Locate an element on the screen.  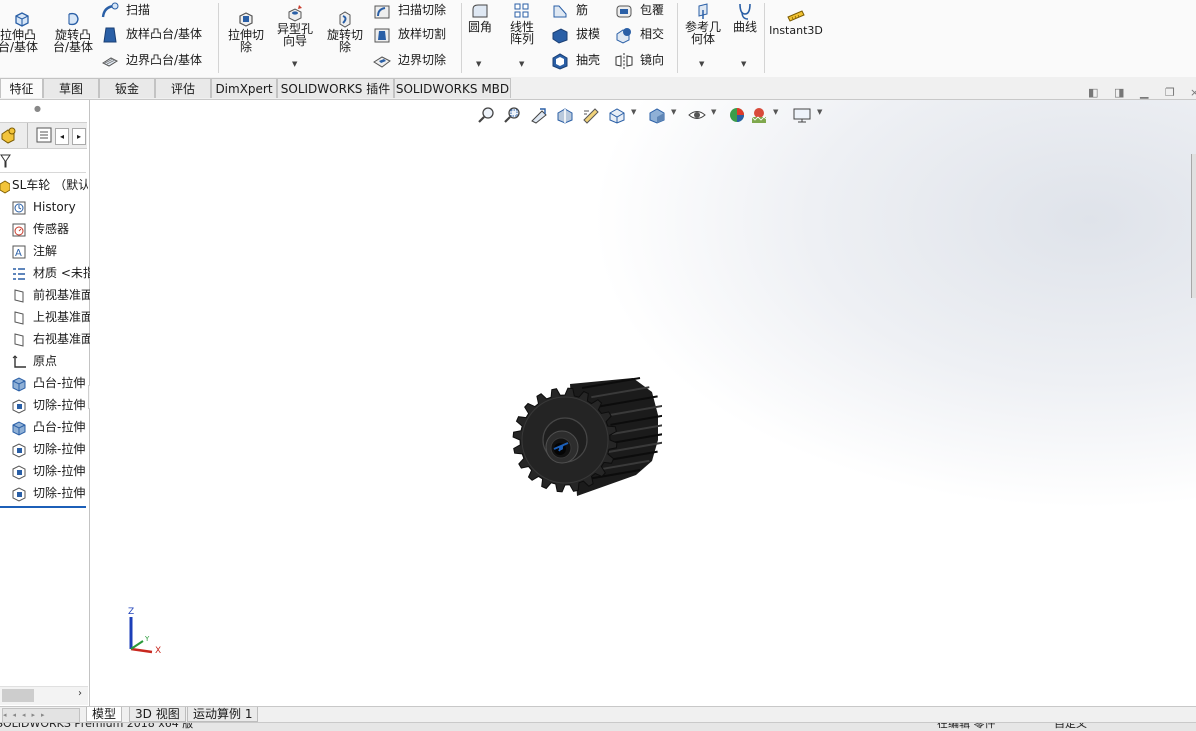
tree-item: 上视基准面 is located at coordinates (54, 317).